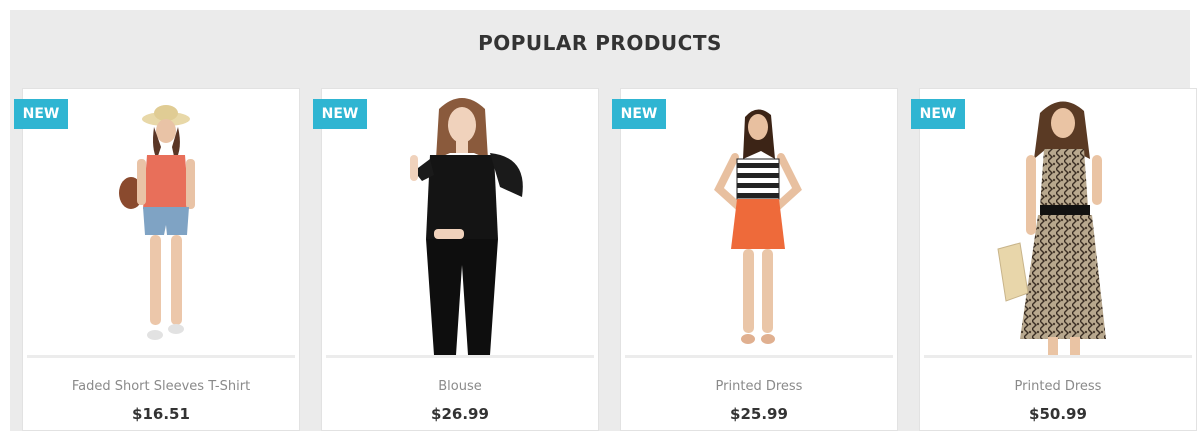 This screenshot has width=1200, height=431. What do you see at coordinates (161, 414) in the screenshot?
I see `product-price: $16.51` at bounding box center [161, 414].